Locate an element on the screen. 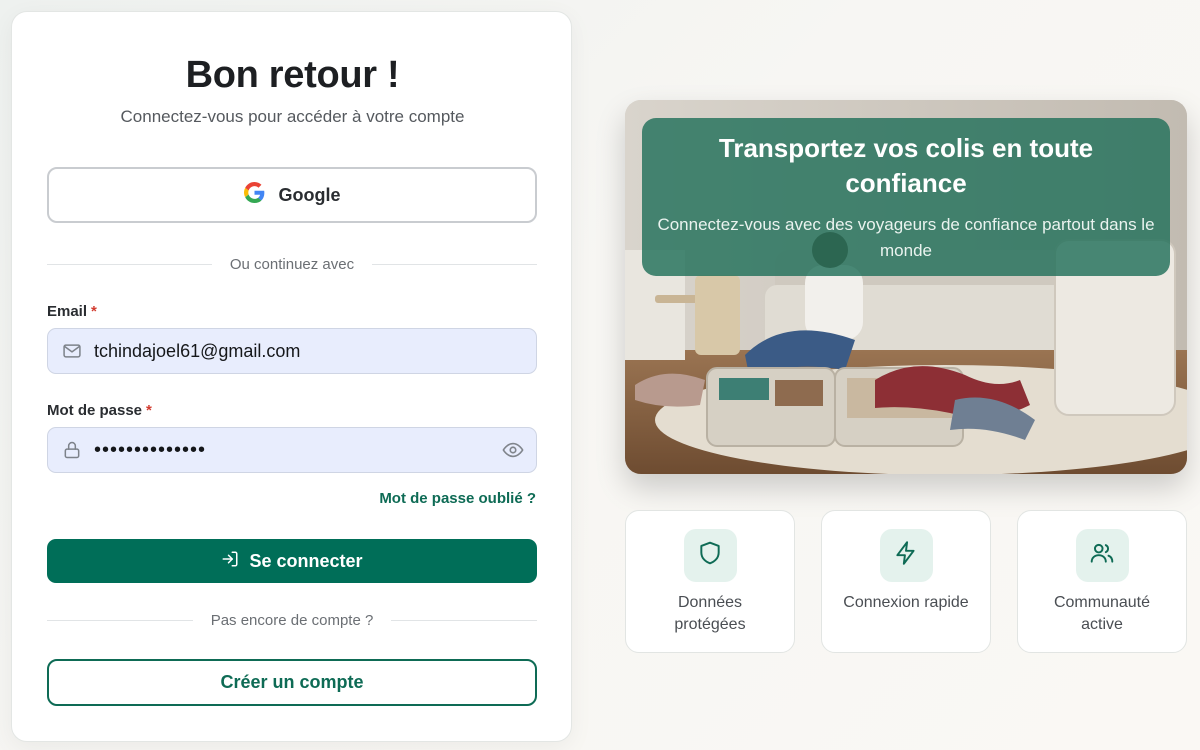  log-in-icon is located at coordinates (230, 561).